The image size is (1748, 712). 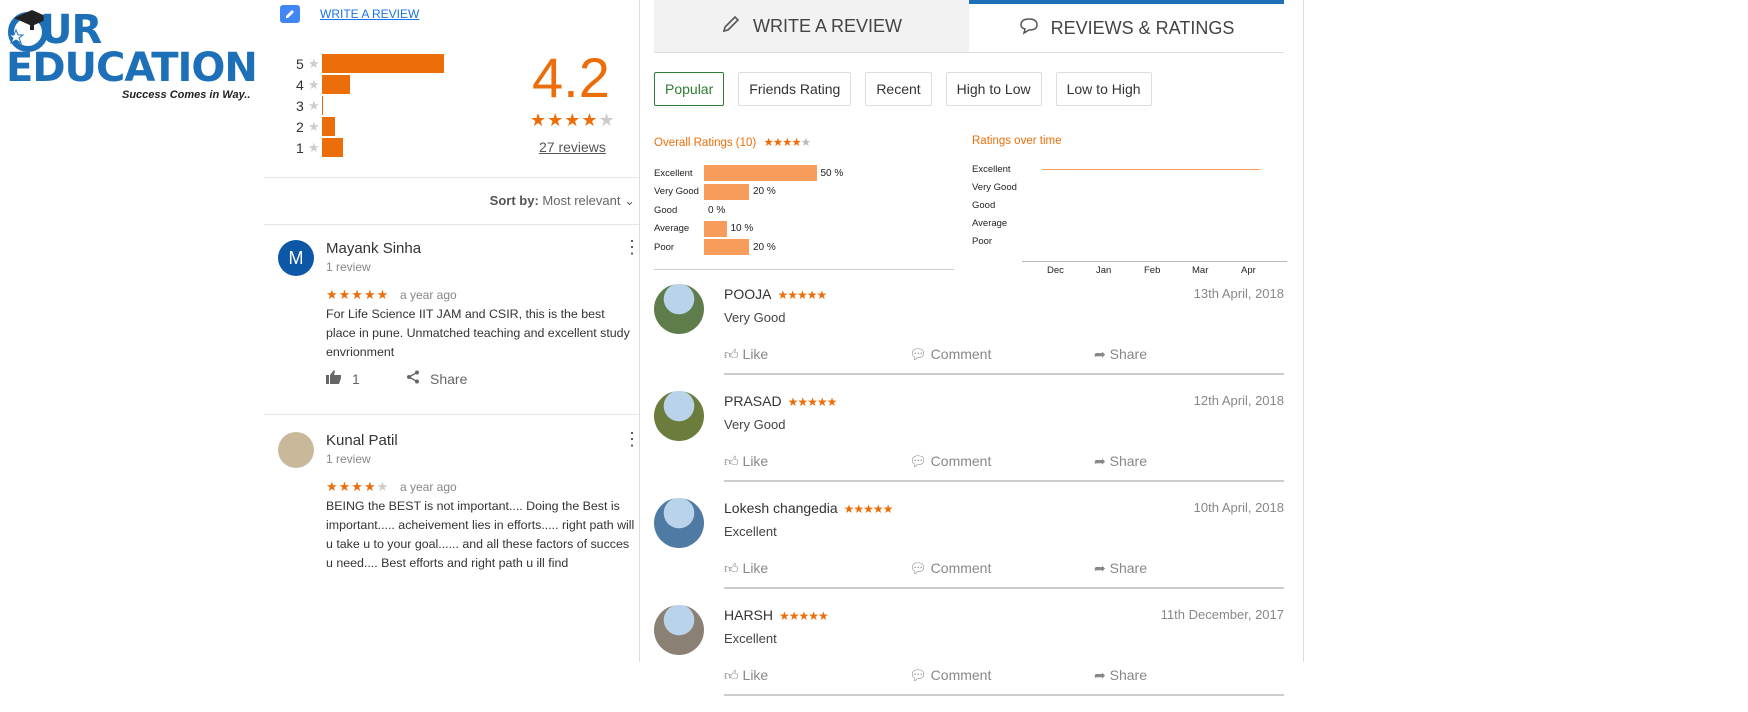 I want to click on histogram-row: 5 ★, so click(x=370, y=63).